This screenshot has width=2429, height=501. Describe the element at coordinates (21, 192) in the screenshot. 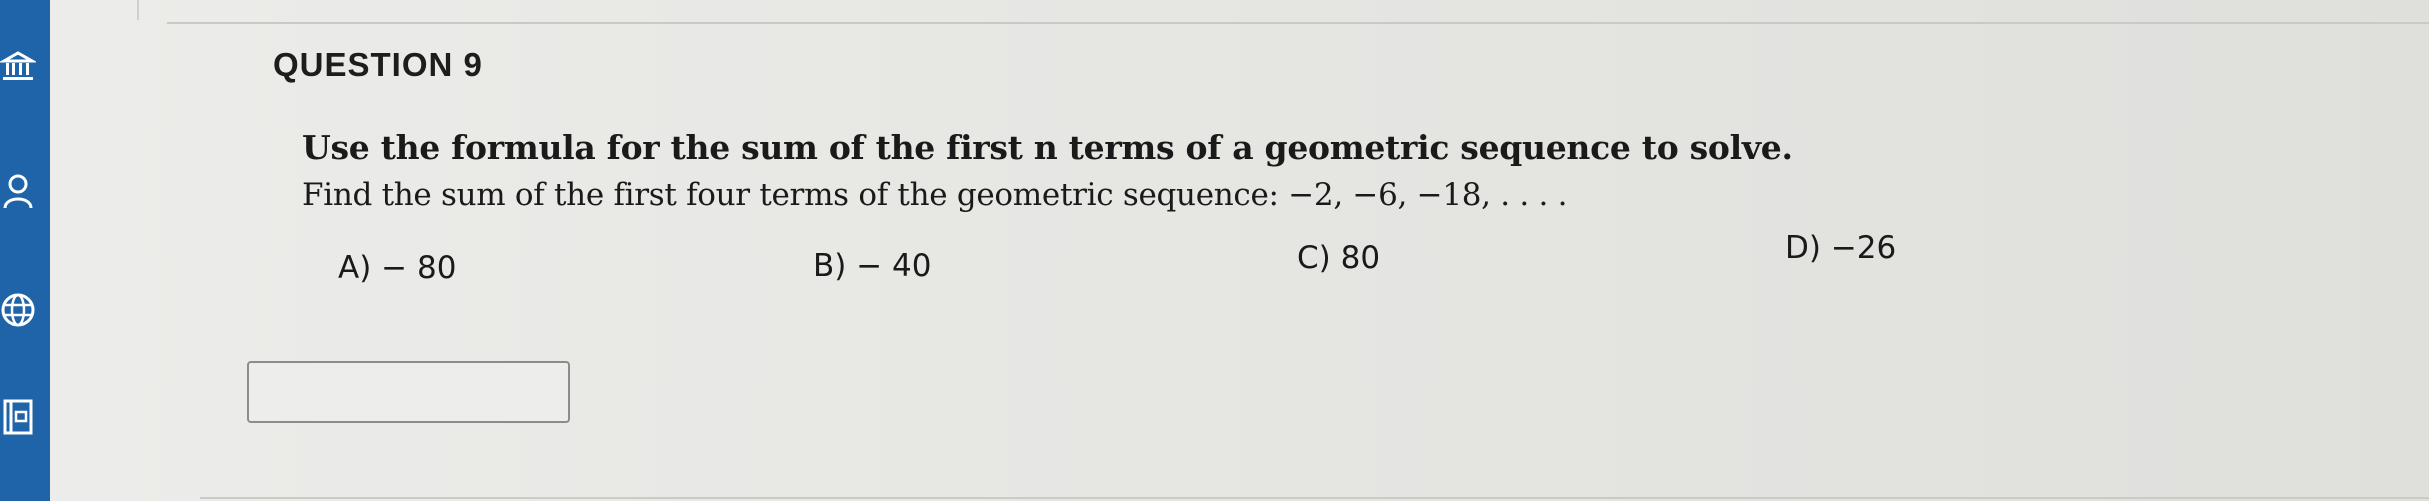

I see `account-icon` at that location.